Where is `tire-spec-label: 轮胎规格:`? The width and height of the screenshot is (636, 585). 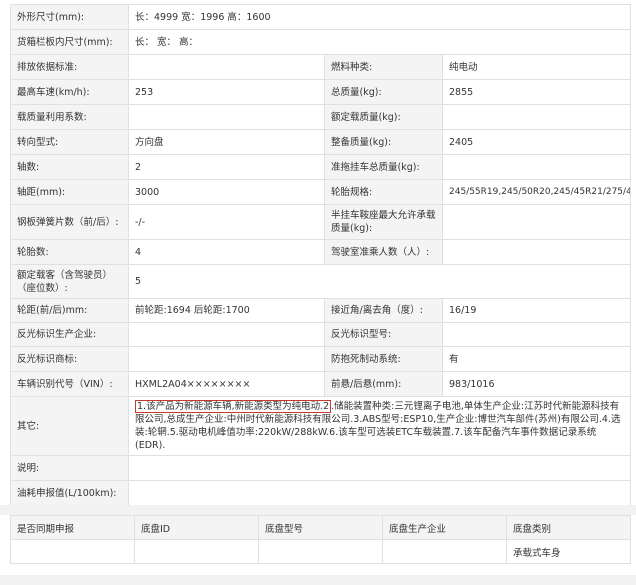
tire-spec-label: 轮胎规格: is located at coordinates (383, 192).